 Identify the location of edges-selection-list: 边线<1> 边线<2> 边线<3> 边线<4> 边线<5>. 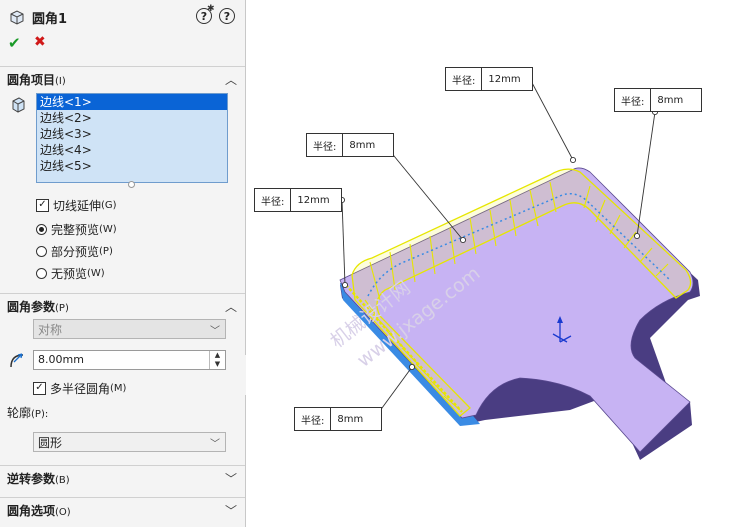
(132, 138).